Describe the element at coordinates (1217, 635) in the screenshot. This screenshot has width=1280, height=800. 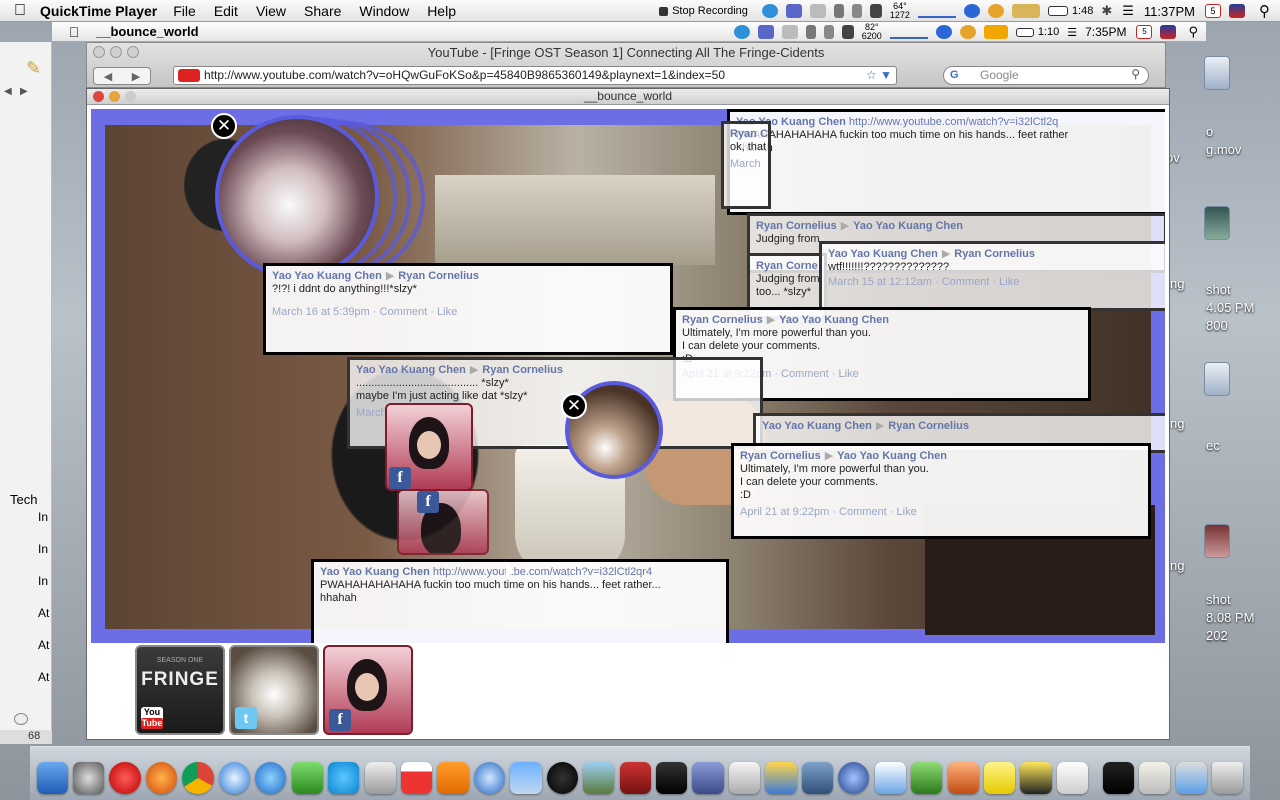
I see `desktop-label: 202` at that location.